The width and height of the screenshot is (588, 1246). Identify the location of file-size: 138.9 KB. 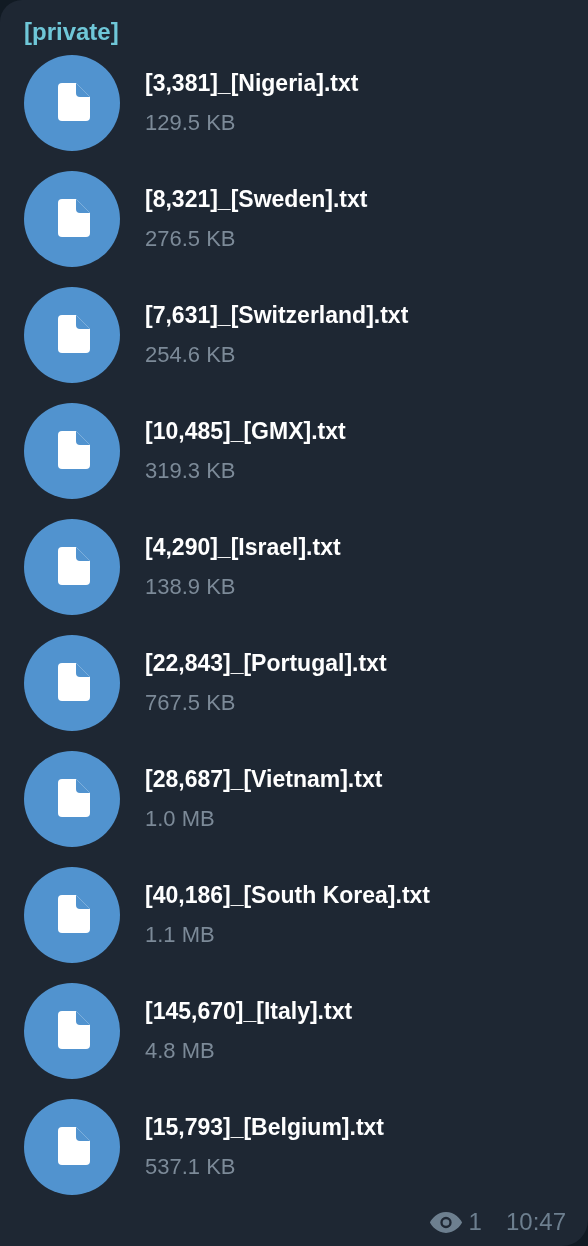
(191, 587).